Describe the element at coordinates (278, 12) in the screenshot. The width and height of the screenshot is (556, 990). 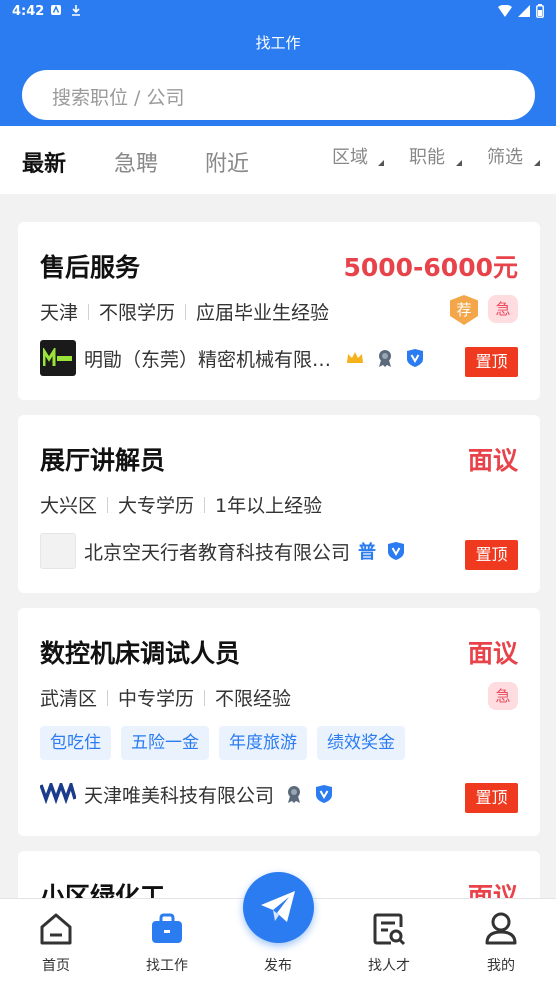
I see `status-bar: 4:42` at that location.